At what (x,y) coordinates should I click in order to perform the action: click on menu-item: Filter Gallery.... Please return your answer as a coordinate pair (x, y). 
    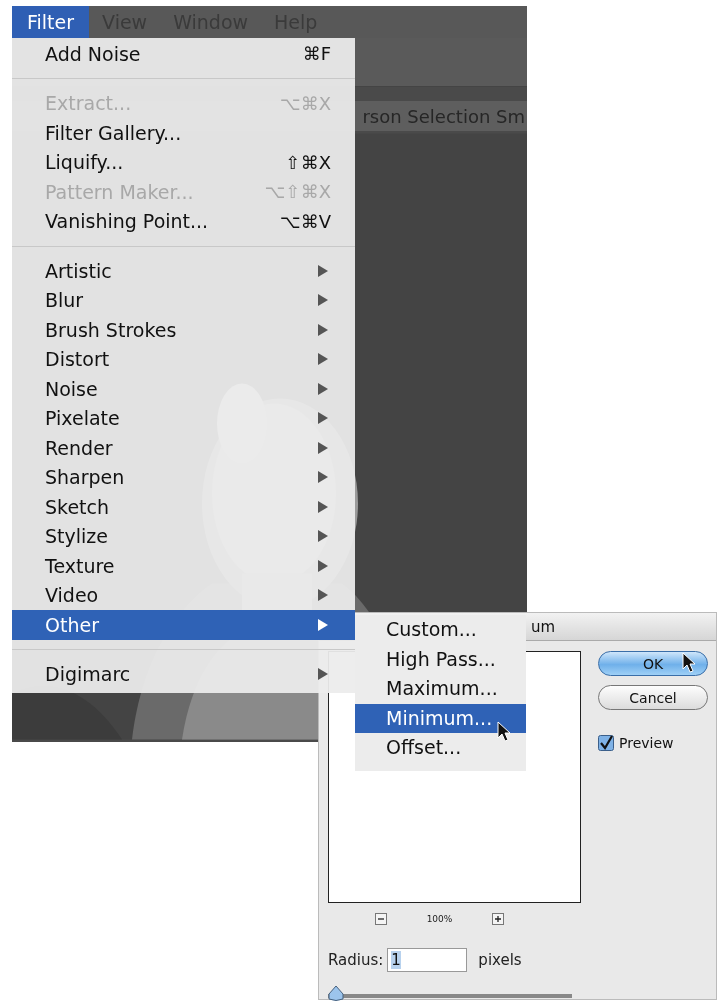
    Looking at the image, I should click on (183, 133).